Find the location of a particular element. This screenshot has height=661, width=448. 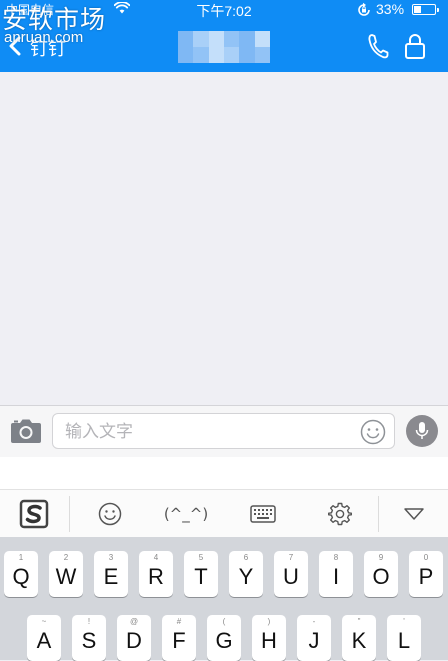

message-input-field is located at coordinates (223, 431).